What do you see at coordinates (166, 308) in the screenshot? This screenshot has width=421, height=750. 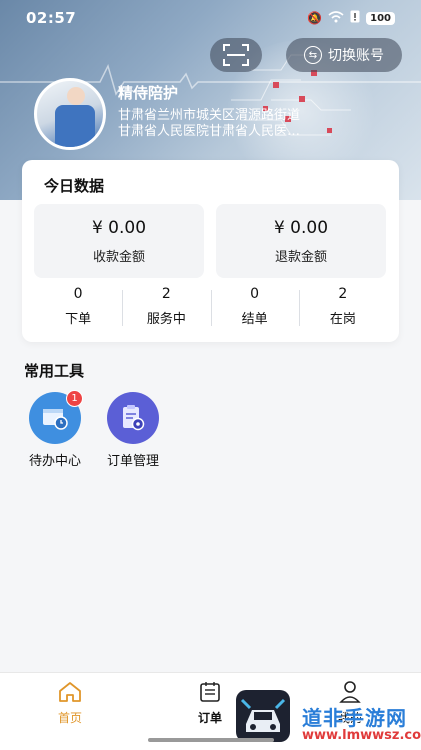 I see `stat-in-service: 2 服务中` at bounding box center [166, 308].